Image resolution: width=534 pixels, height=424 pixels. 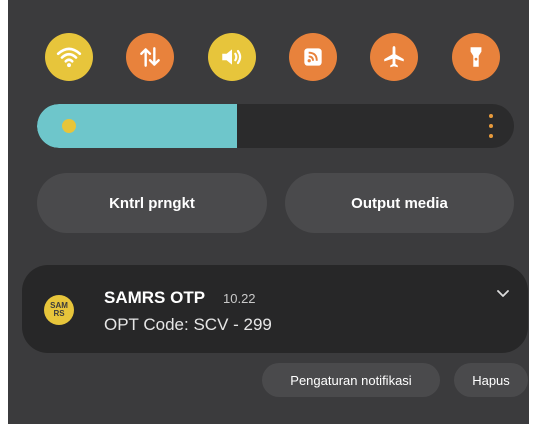 I want to click on app-avatar-icon: SAM RS, so click(x=59, y=310).